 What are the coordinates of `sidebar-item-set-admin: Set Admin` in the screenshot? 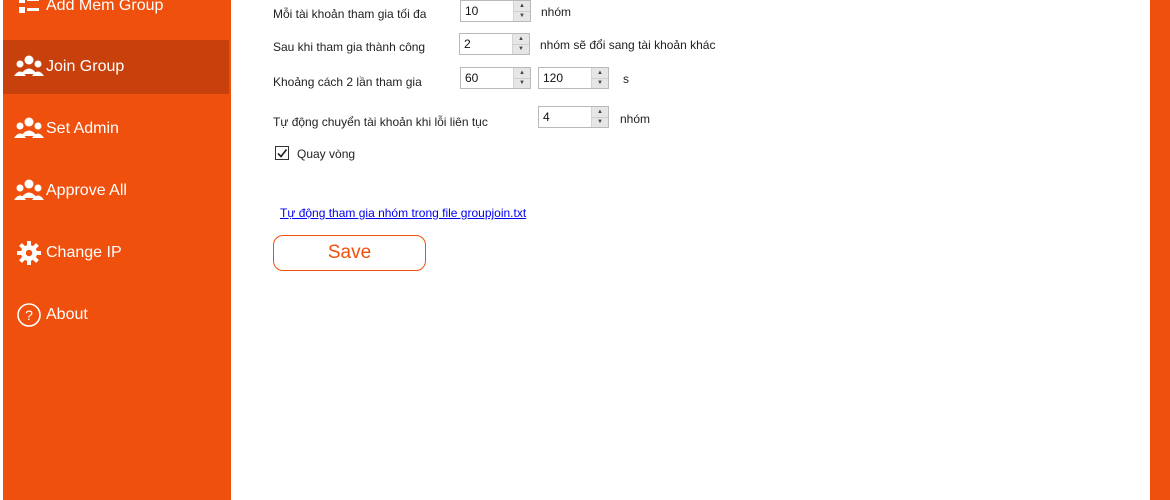 It's located at (116, 129).